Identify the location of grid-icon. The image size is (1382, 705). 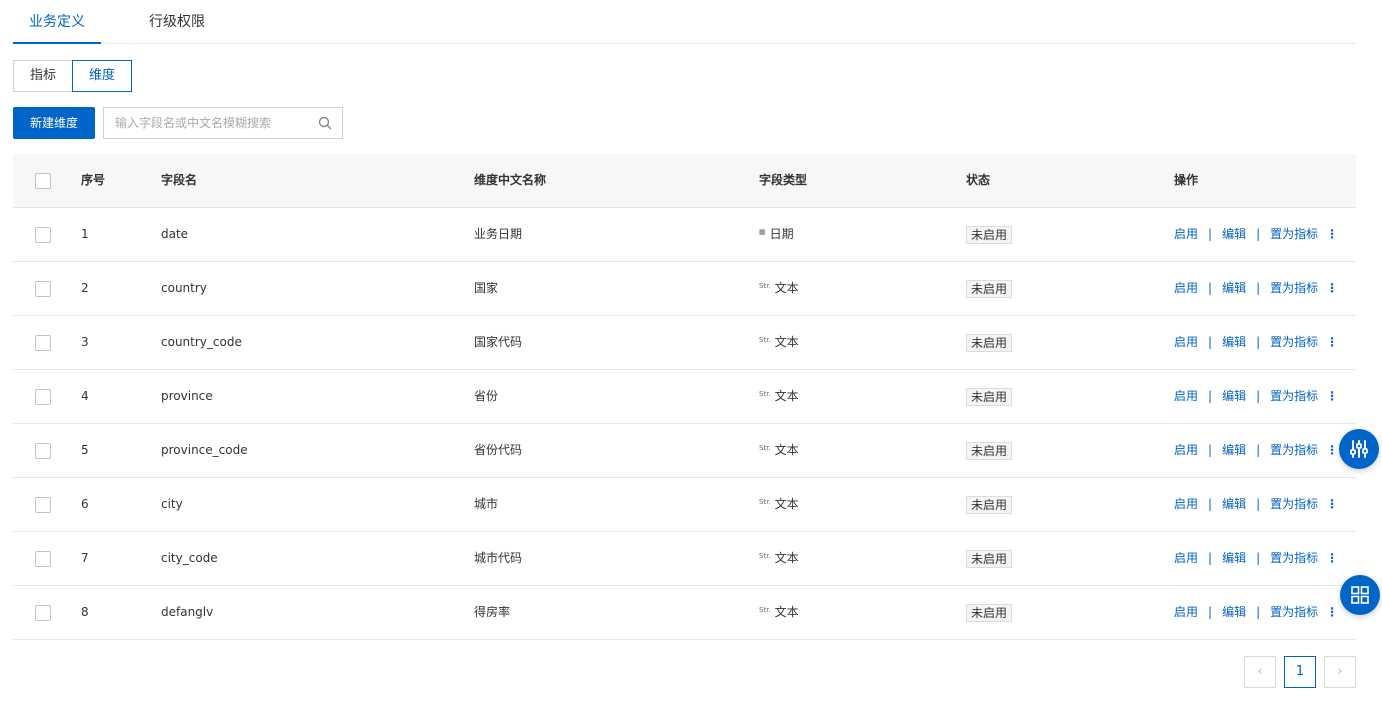
(1360, 595).